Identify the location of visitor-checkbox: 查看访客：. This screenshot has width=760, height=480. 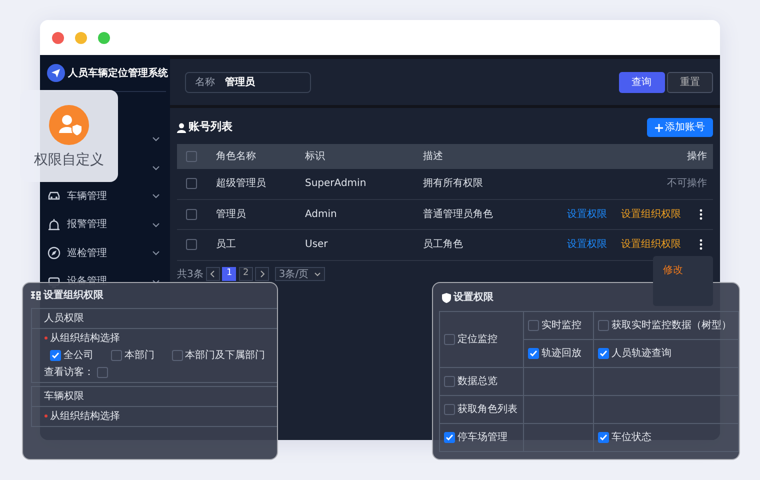
(76, 372).